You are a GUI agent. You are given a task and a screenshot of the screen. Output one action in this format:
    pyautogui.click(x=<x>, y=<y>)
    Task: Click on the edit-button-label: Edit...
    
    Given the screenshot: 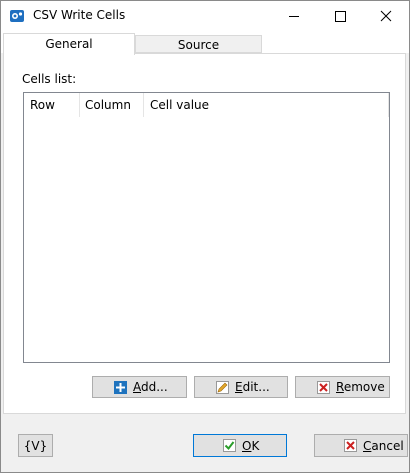 What is the action you would take?
    pyautogui.click(x=252, y=387)
    